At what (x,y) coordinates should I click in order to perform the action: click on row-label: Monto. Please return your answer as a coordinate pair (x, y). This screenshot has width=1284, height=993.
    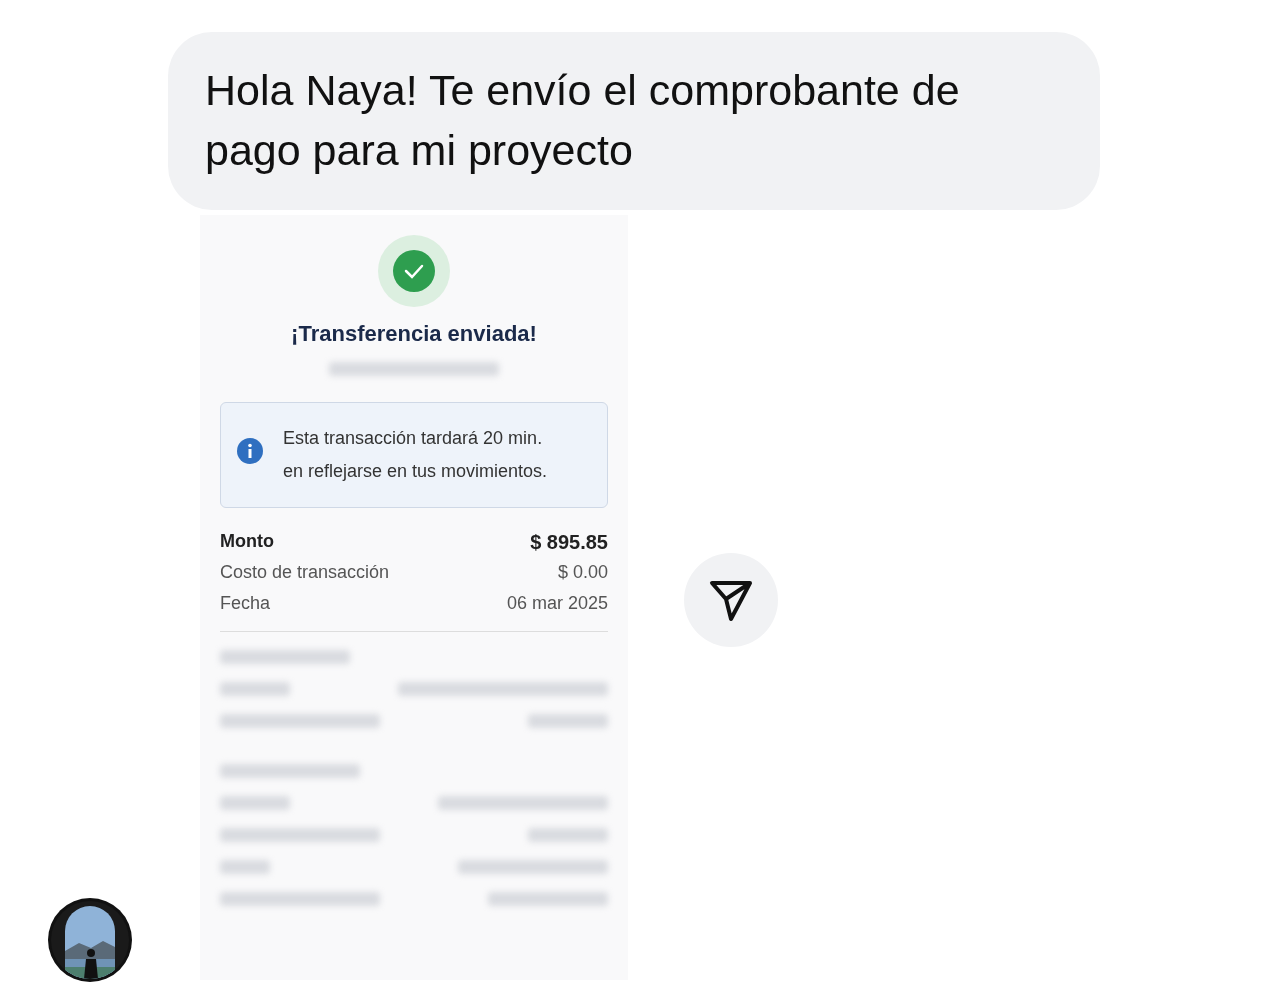
    Looking at the image, I should click on (247, 541).